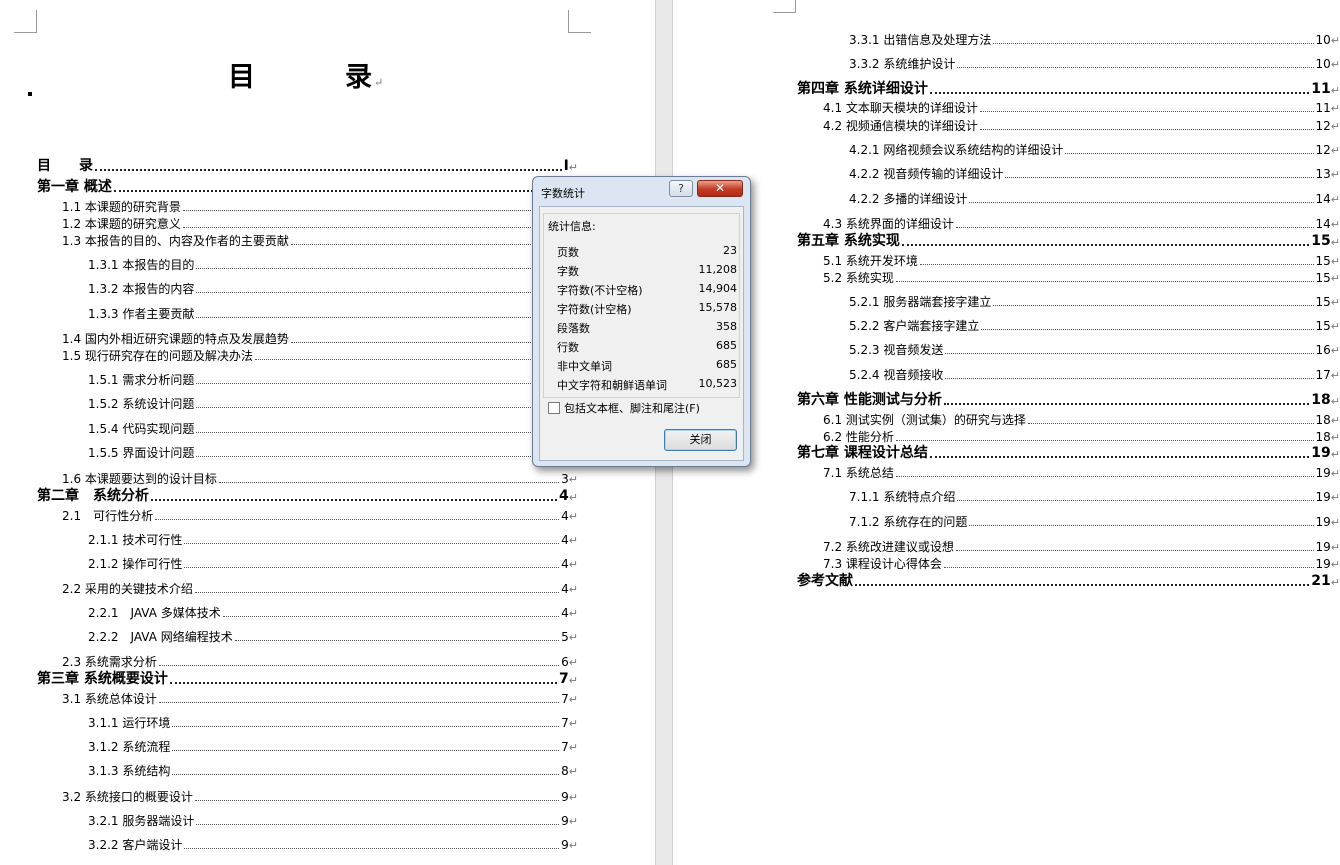 The image size is (1340, 865). What do you see at coordinates (908, 522) in the screenshot?
I see `toc-entry-text: 7.1.2 系统存在的问题` at bounding box center [908, 522].